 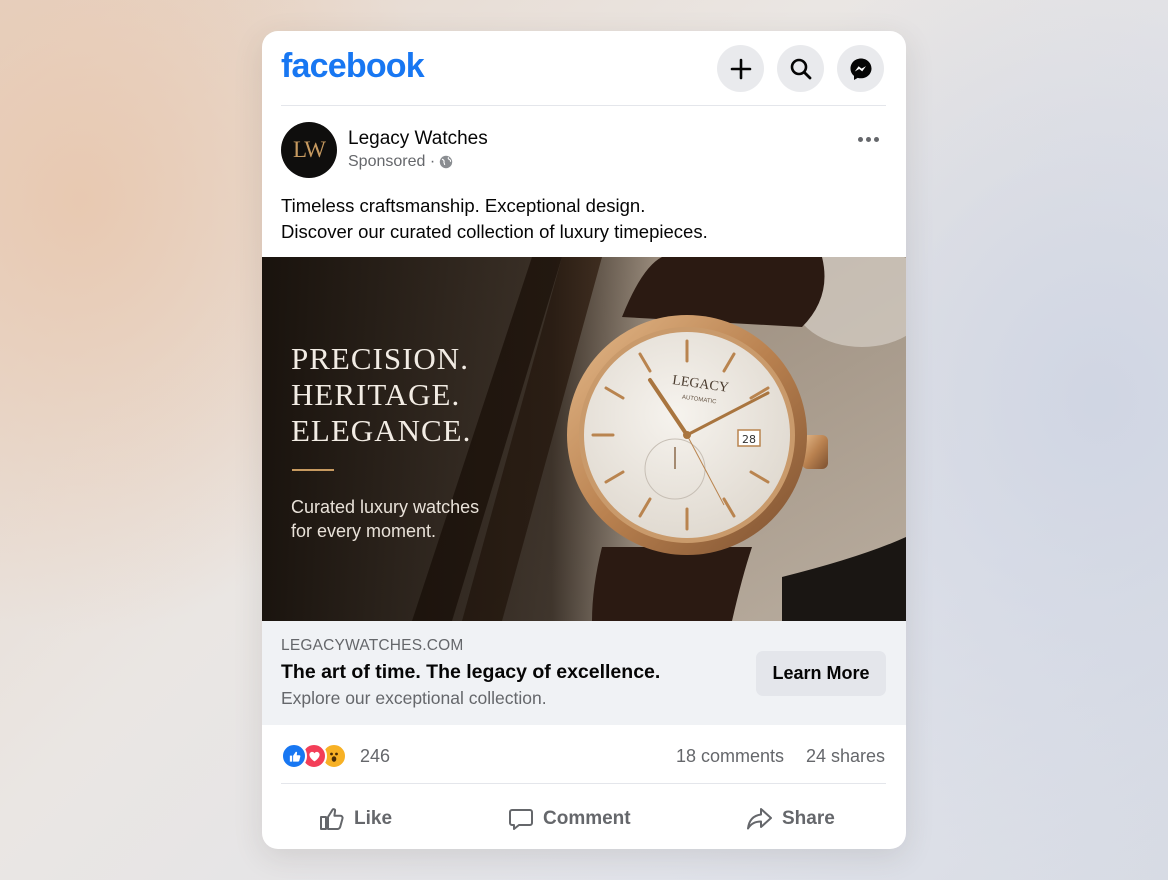 I want to click on sponsored-label: Sponsored ·, so click(x=391, y=162).